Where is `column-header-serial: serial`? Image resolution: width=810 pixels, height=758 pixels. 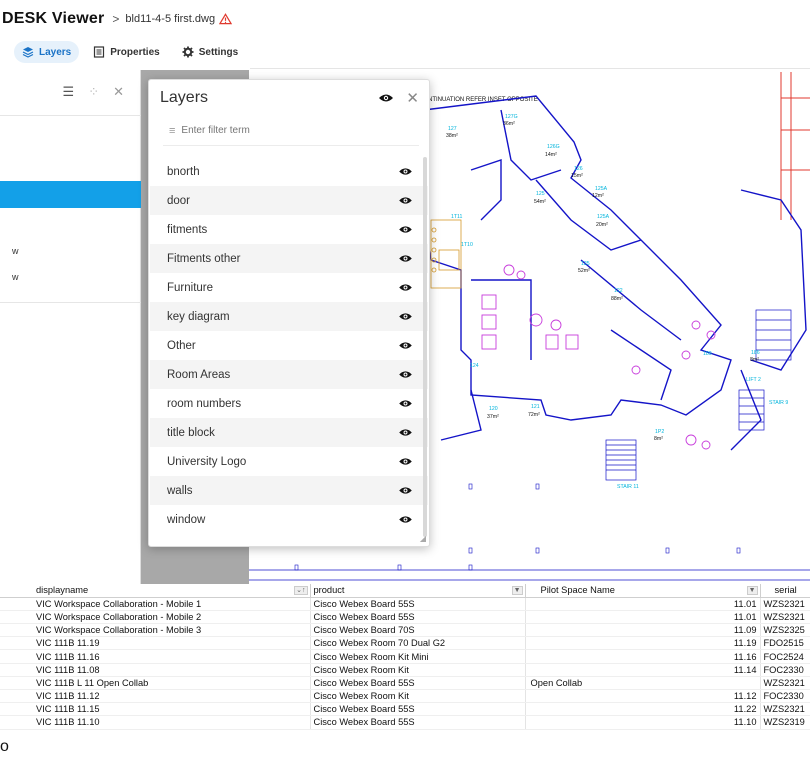
column-header-serial: serial is located at coordinates (784, 591).